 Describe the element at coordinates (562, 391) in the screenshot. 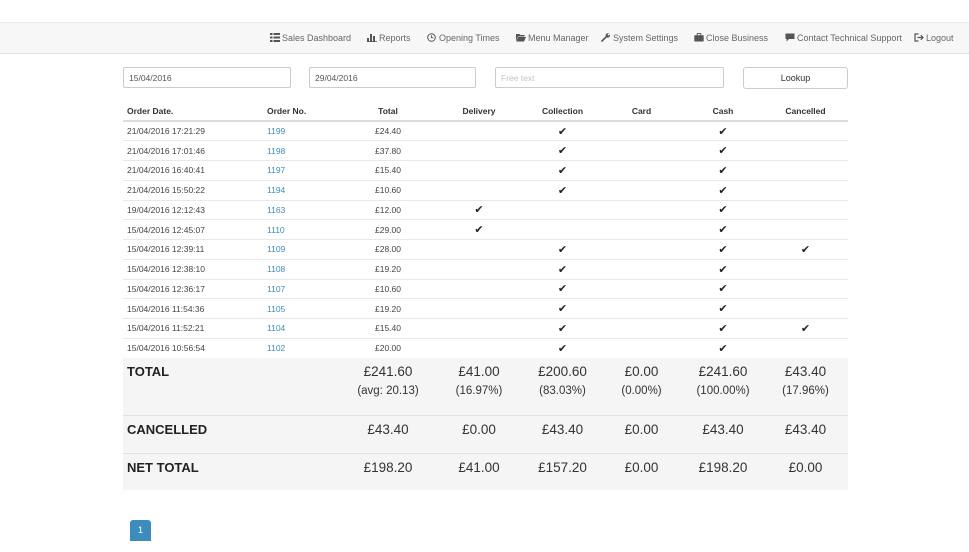

I see `summary-total-collection-percent: (83.03%)` at that location.